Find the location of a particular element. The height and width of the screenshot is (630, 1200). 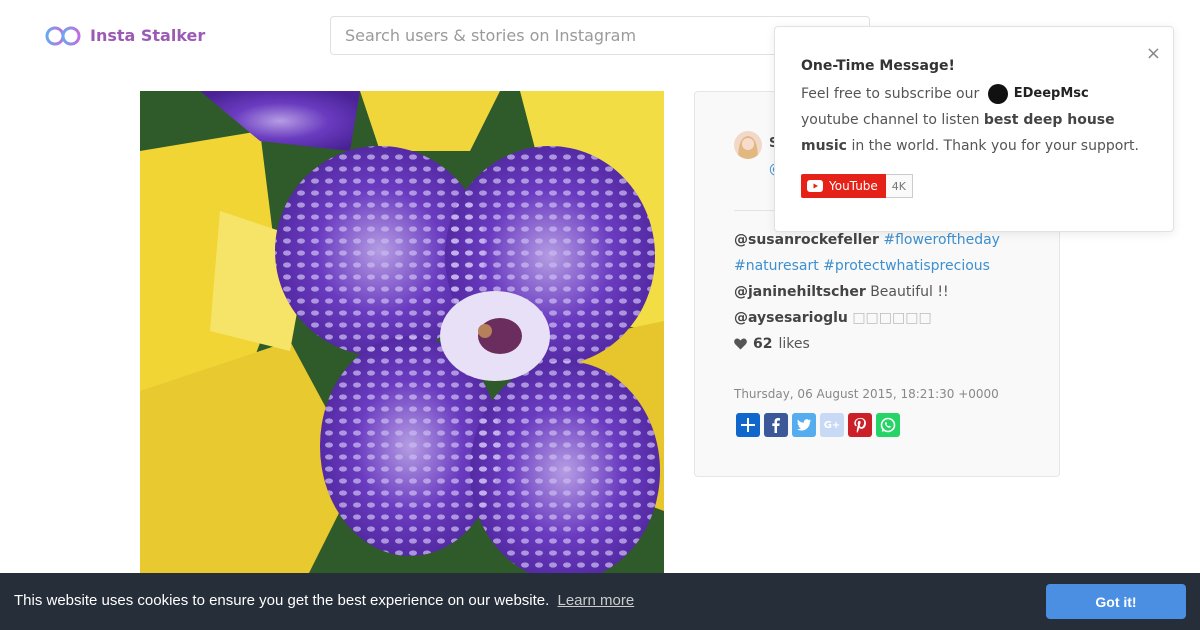

likes-row: 62 likes is located at coordinates (884, 344).